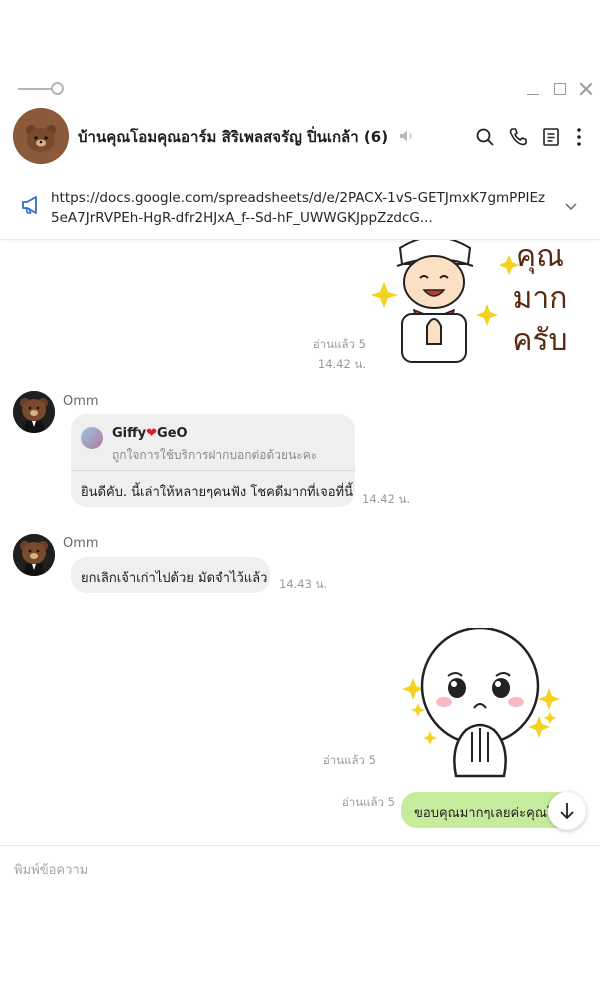  I want to click on message-time: 14.43 น., so click(303, 584).